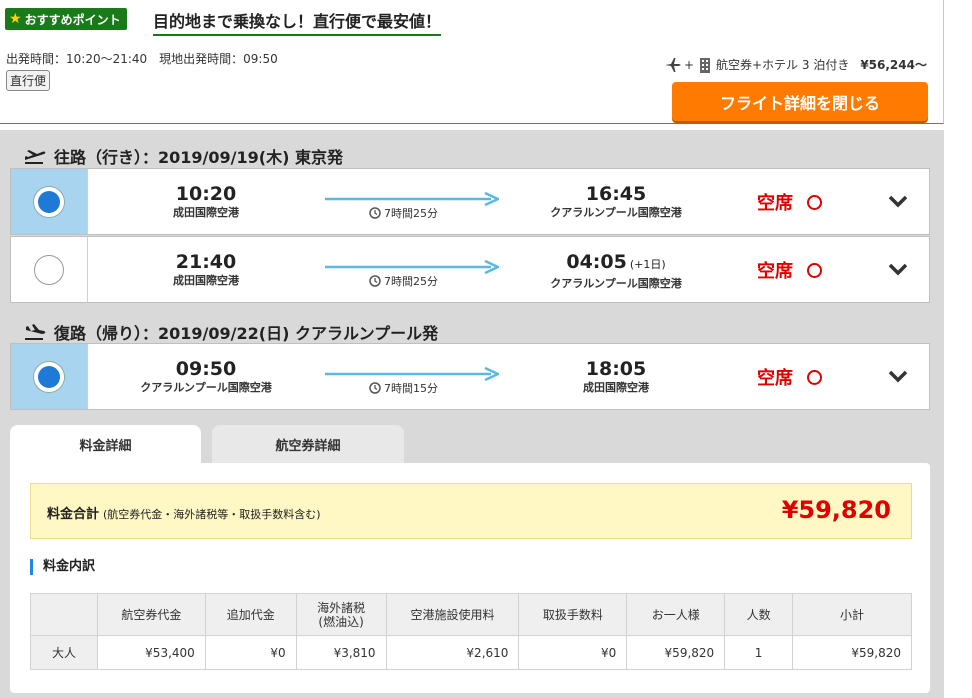 This screenshot has width=972, height=698. I want to click on departure-time: 10:20, so click(206, 194).